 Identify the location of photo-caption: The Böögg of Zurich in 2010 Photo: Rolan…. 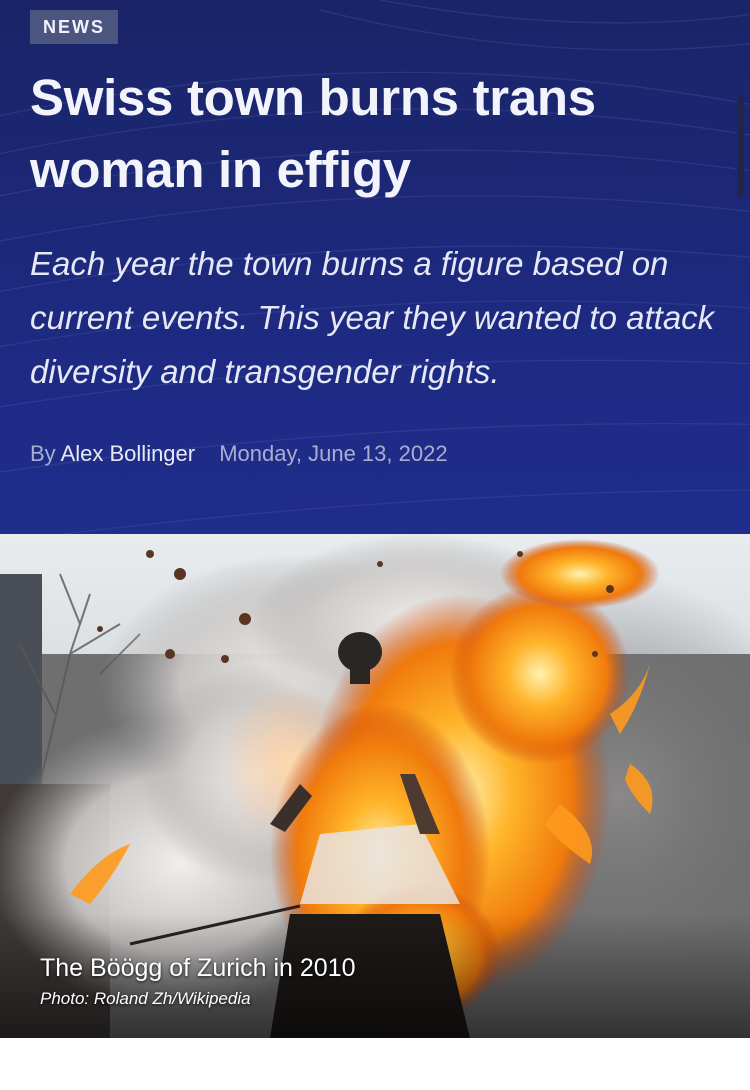
(197, 982).